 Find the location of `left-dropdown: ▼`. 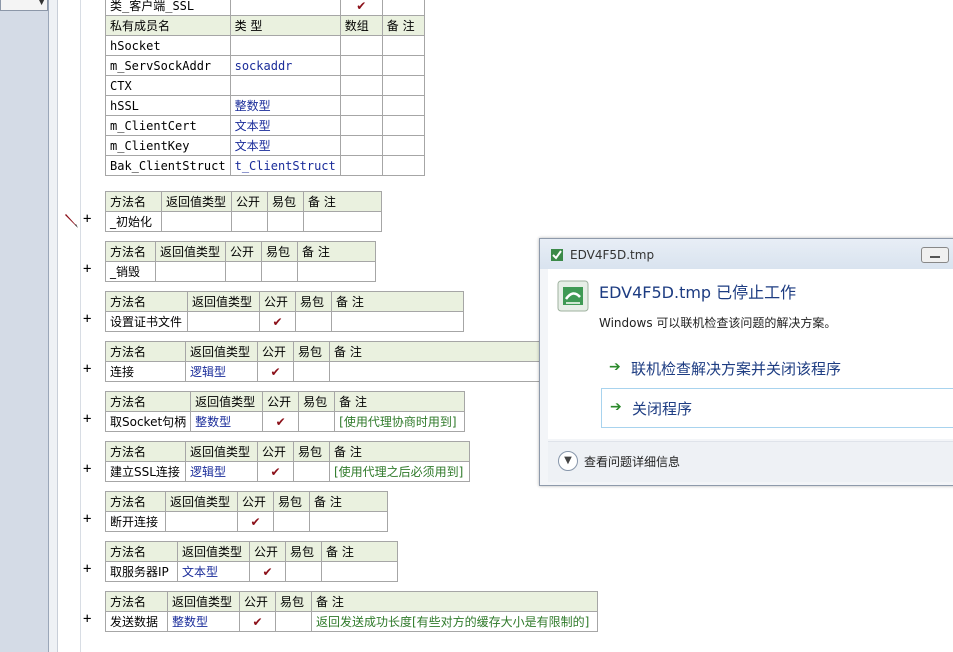

left-dropdown: ▼ is located at coordinates (24, 5).